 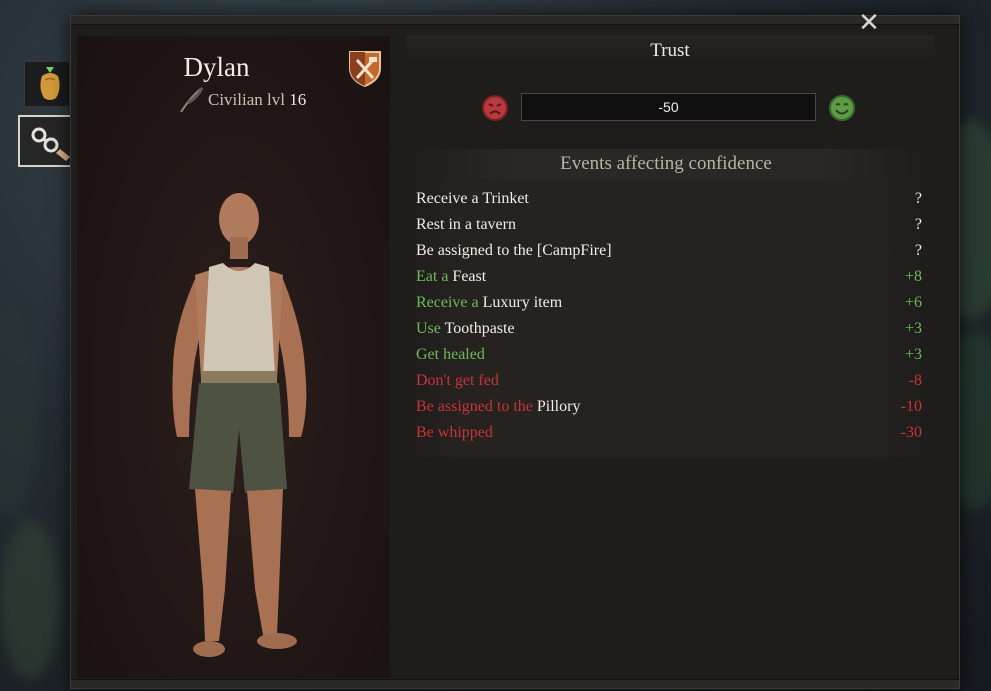 What do you see at coordinates (669, 199) in the screenshot?
I see `event-row: Receive a Trinket?` at bounding box center [669, 199].